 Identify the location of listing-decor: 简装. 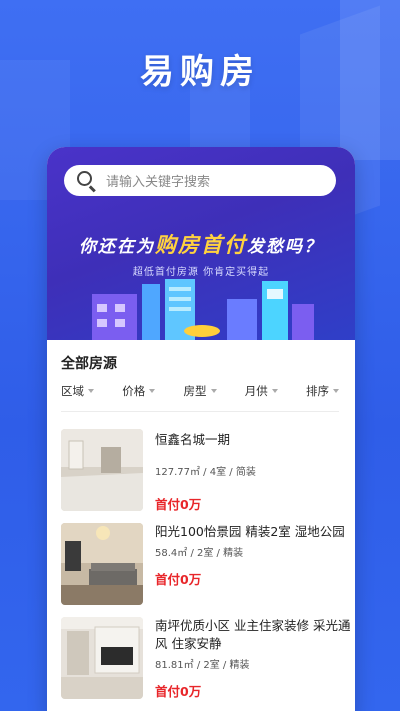
(245, 472).